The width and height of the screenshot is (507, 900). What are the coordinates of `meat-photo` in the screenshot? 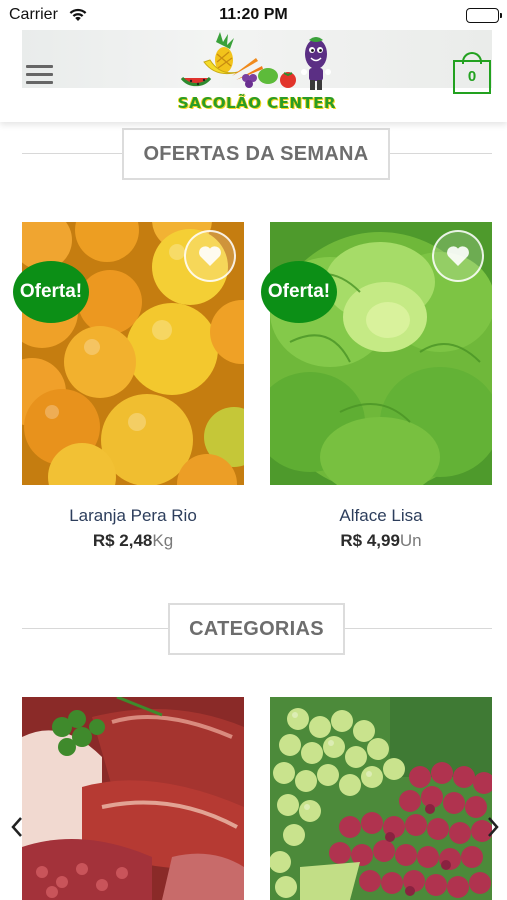 It's located at (133, 798).